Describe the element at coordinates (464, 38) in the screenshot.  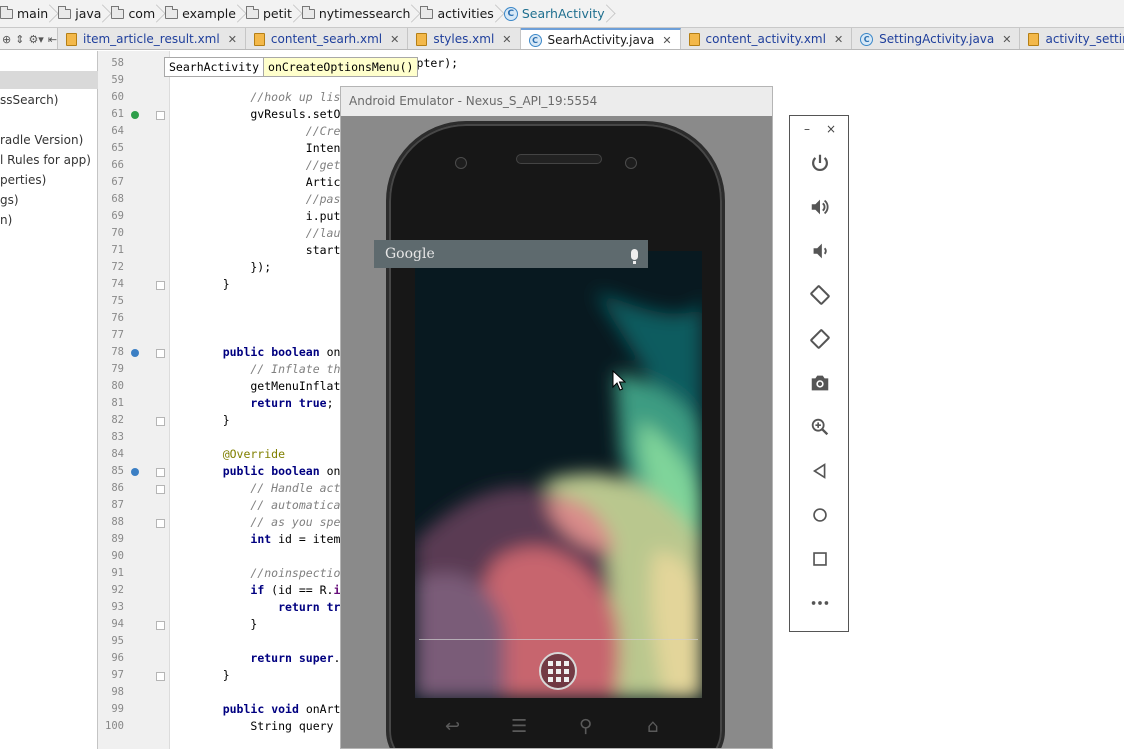
I see `tab-styles: styles.xml ✕` at that location.